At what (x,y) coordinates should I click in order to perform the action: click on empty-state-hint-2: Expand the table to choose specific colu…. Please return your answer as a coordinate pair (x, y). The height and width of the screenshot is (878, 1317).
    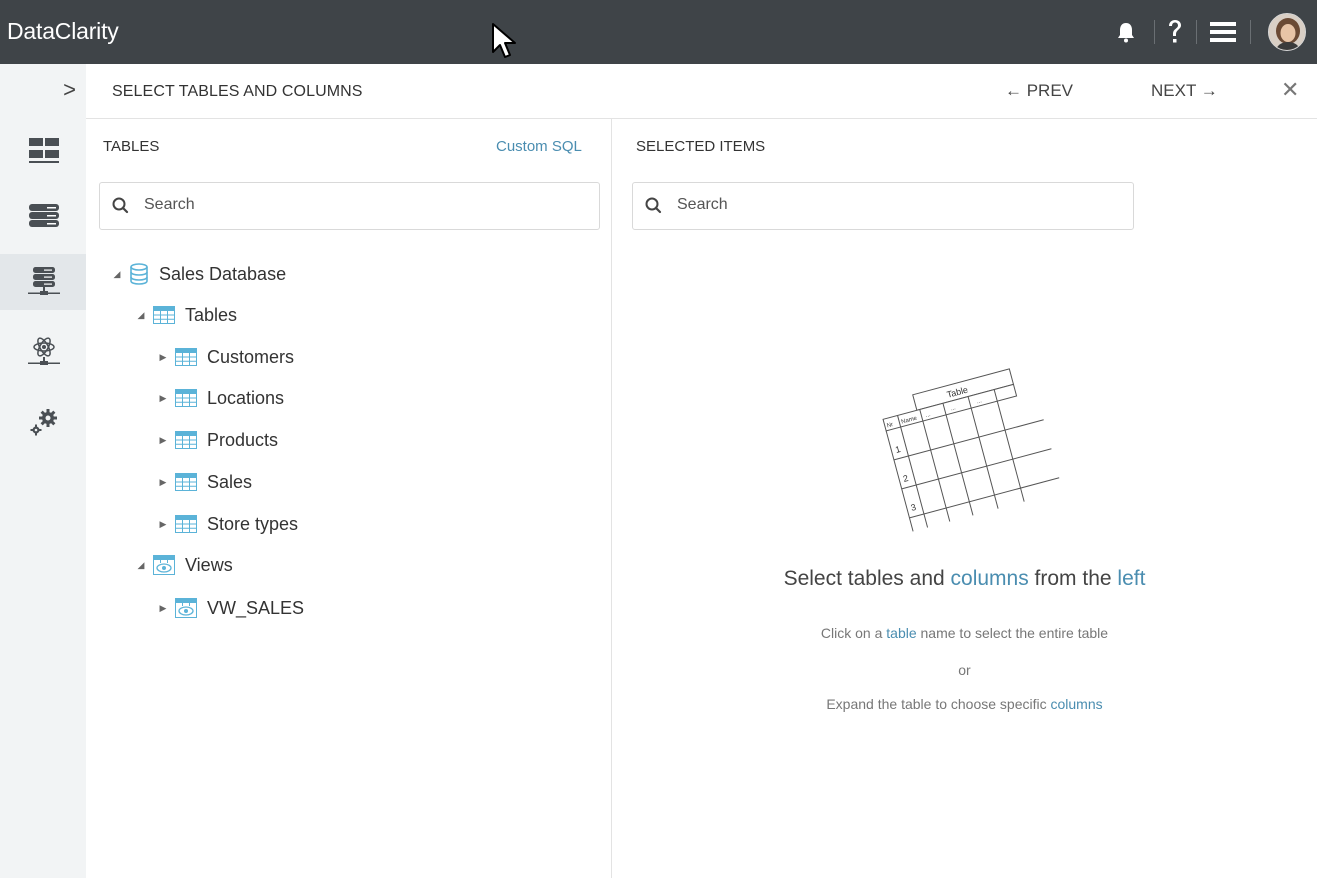
    Looking at the image, I should click on (964, 704).